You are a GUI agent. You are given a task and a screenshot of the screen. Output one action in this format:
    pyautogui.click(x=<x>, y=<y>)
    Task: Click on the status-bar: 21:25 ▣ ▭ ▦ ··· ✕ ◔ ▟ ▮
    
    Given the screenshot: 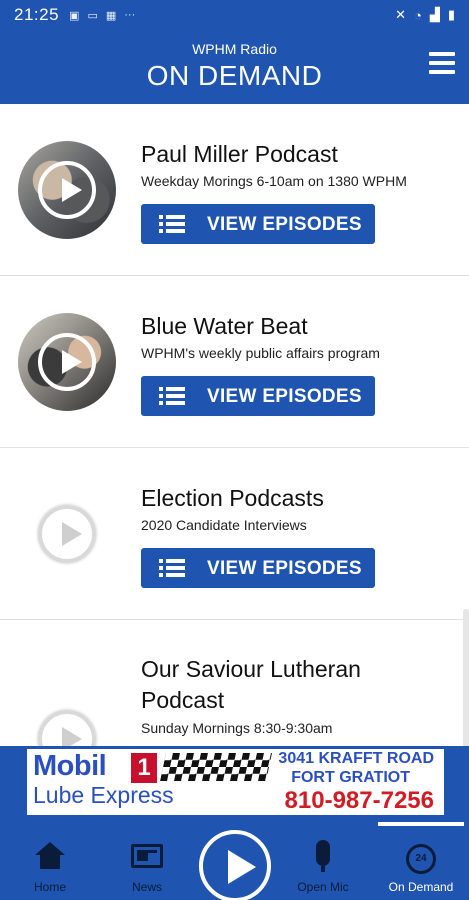 What is the action you would take?
    pyautogui.click(x=234, y=15)
    